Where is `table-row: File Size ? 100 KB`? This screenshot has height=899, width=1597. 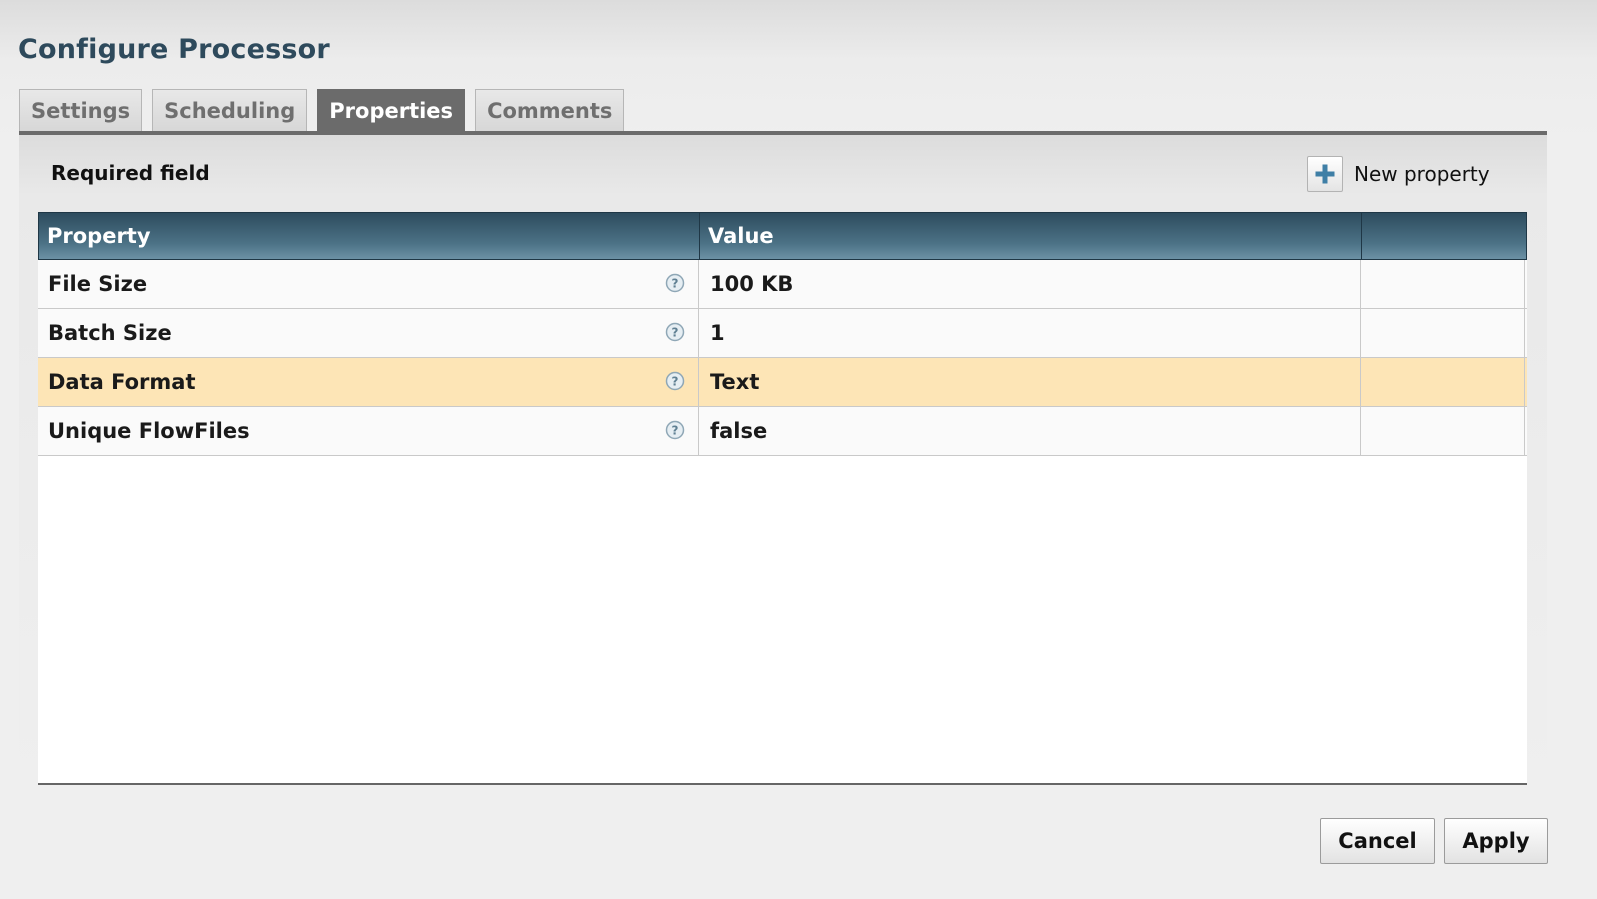 table-row: File Size ? 100 KB is located at coordinates (782, 284).